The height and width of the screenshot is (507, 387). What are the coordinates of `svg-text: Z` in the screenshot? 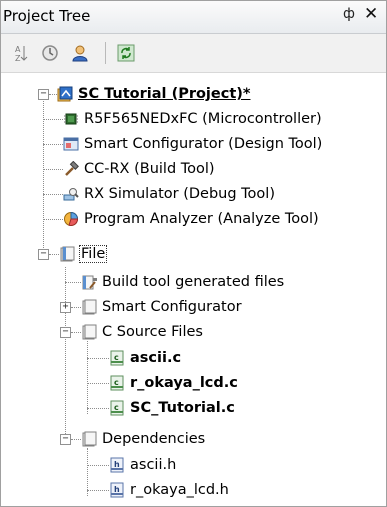 It's located at (18, 58).